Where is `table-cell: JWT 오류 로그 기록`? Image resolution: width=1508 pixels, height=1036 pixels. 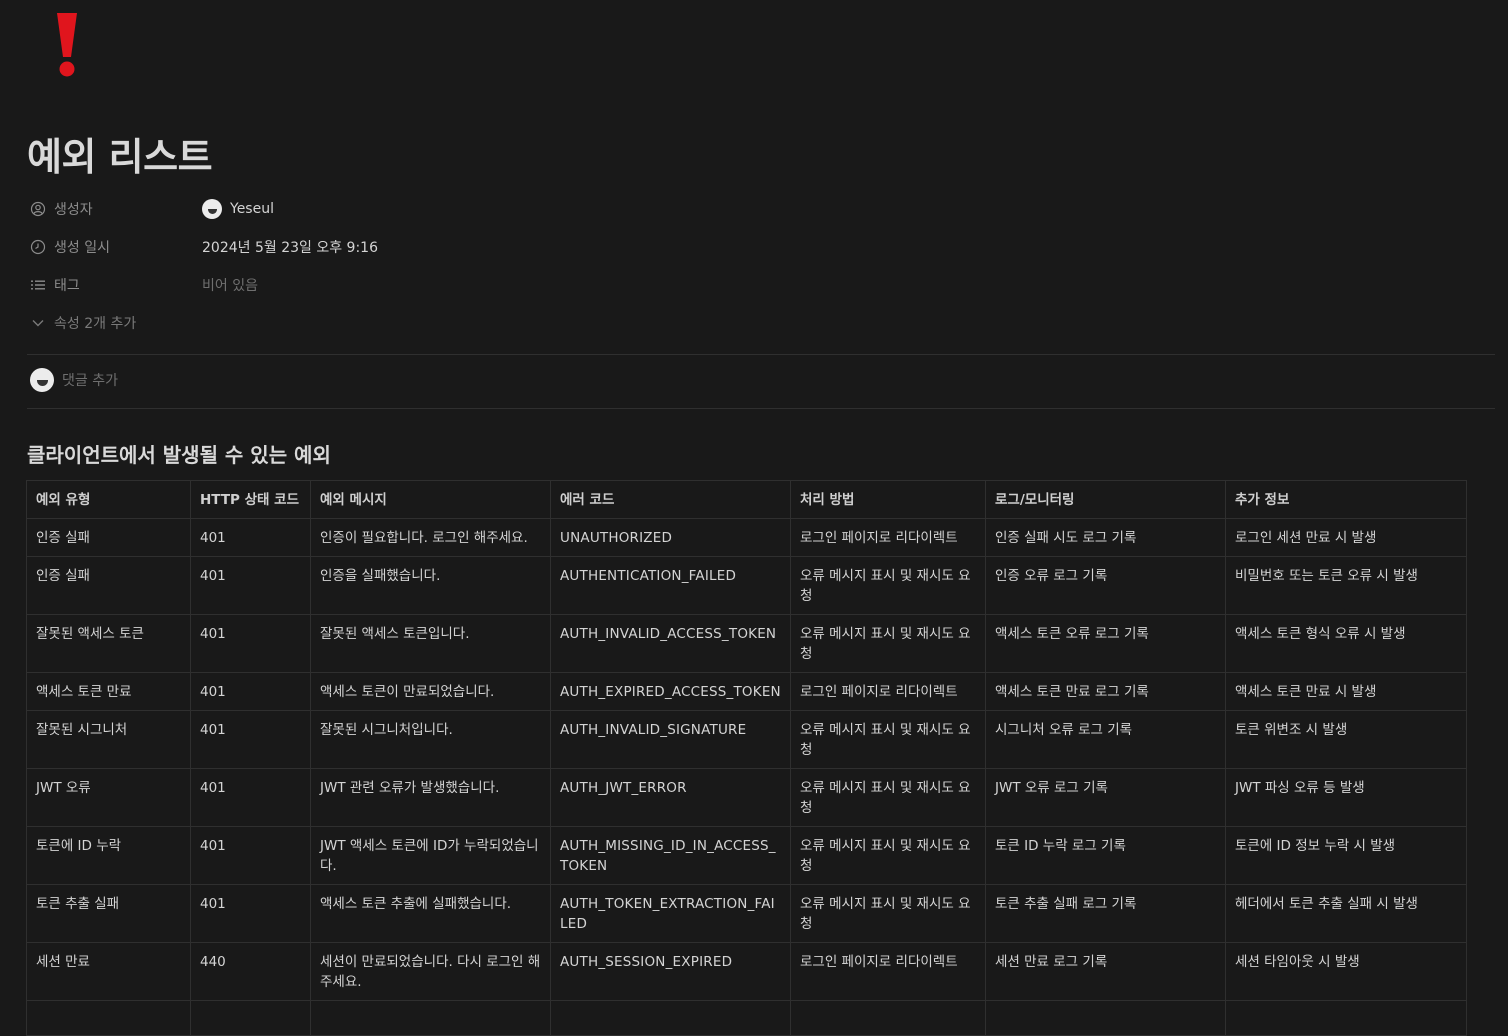
table-cell: JWT 오류 로그 기록 is located at coordinates (1105, 797).